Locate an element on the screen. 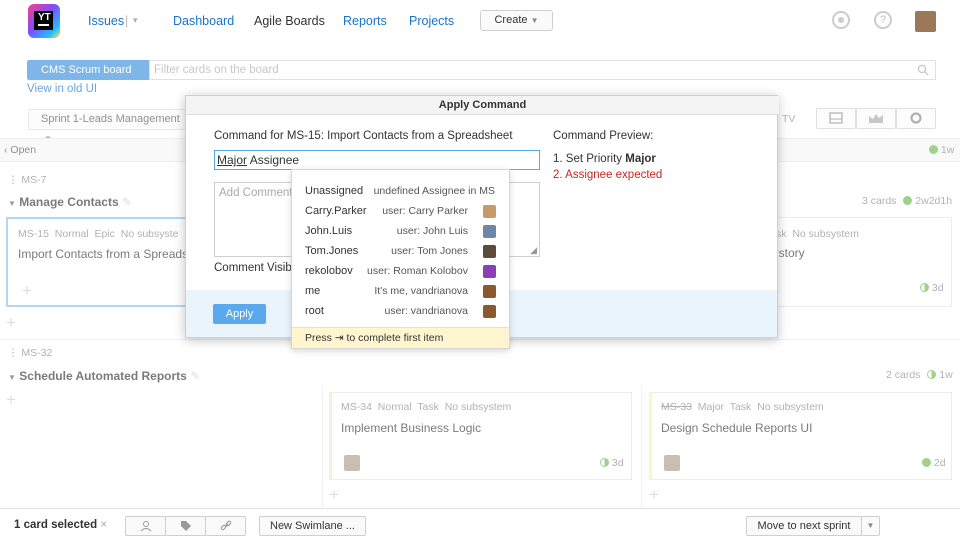  nav-issues: Issues is located at coordinates (106, 21).